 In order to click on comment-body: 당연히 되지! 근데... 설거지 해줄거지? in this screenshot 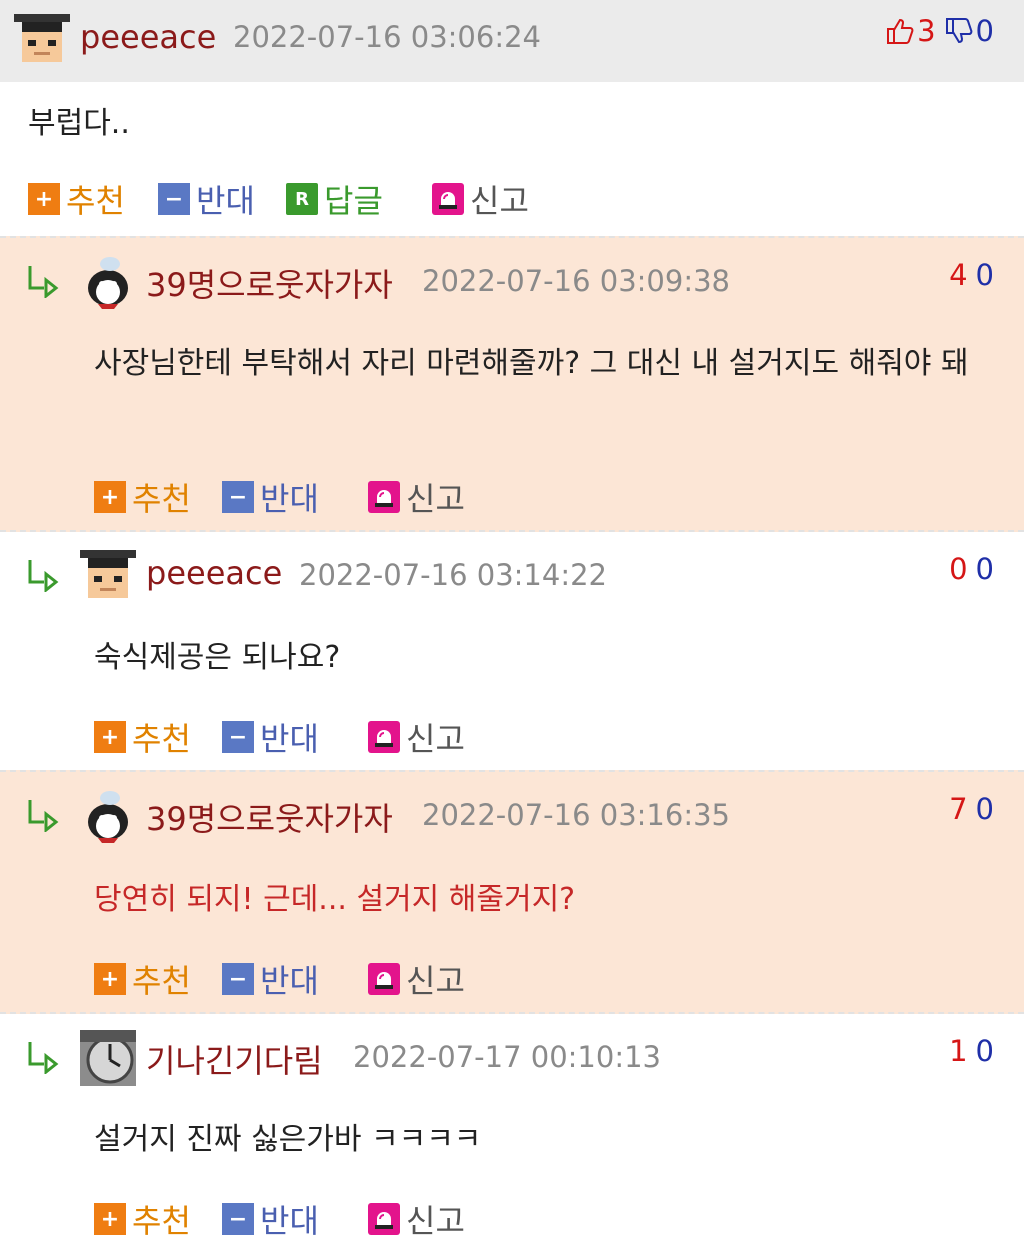, I will do `click(335, 899)`.